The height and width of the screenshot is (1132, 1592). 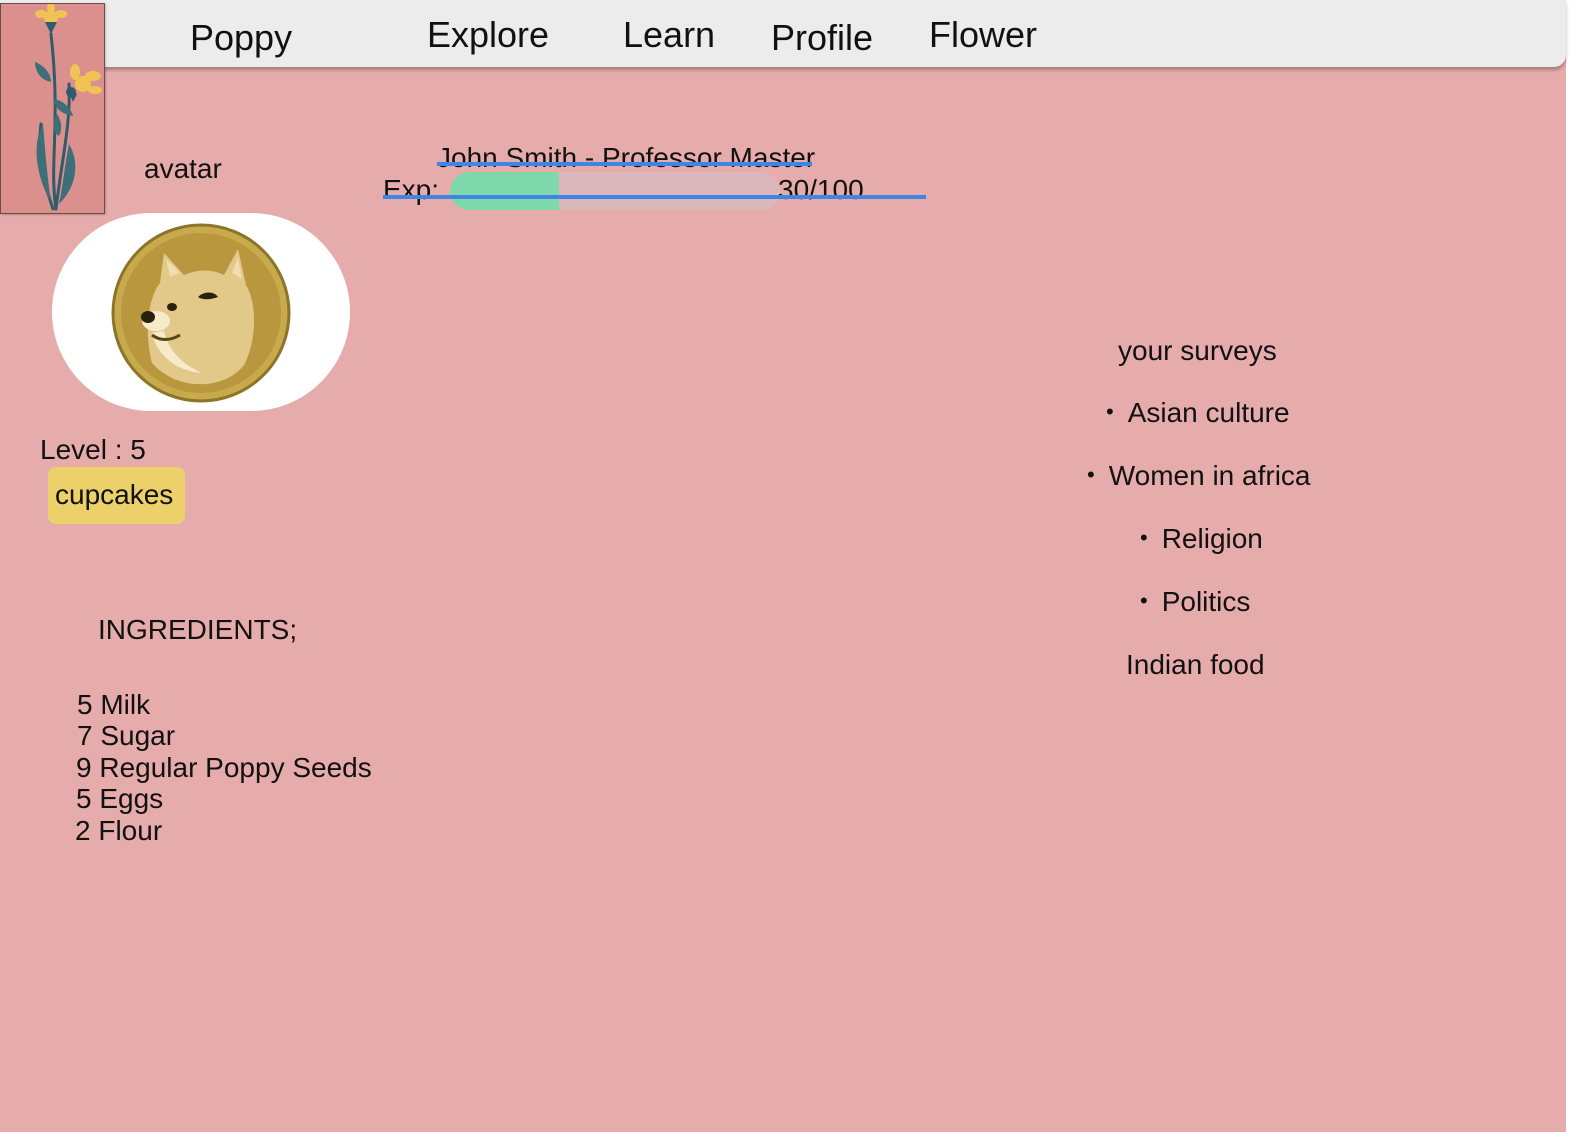 I want to click on exp-progress-fill, so click(x=504, y=191).